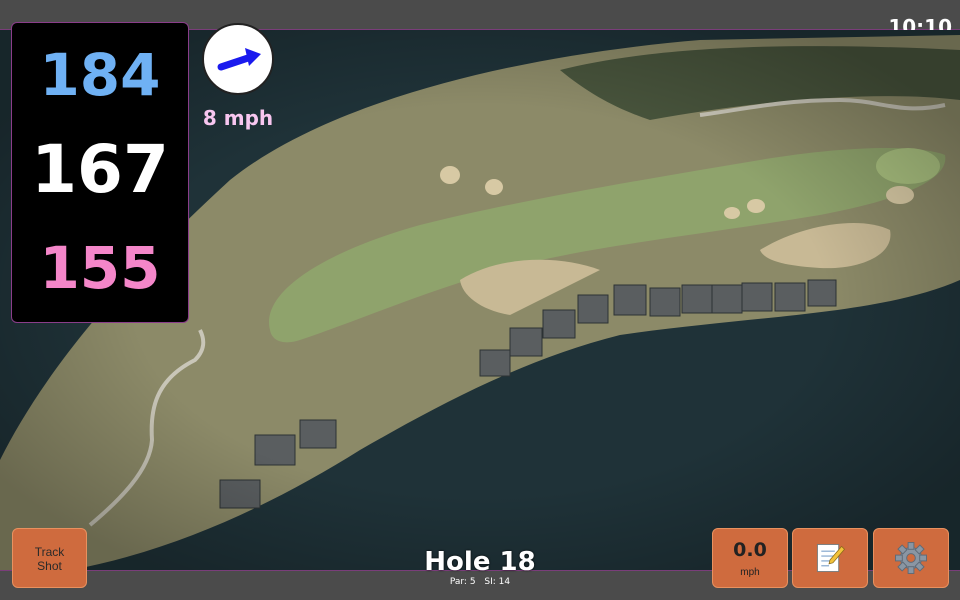 This screenshot has width=960, height=600. What do you see at coordinates (238, 118) in the screenshot?
I see `wind-speed: 8 mph` at bounding box center [238, 118].